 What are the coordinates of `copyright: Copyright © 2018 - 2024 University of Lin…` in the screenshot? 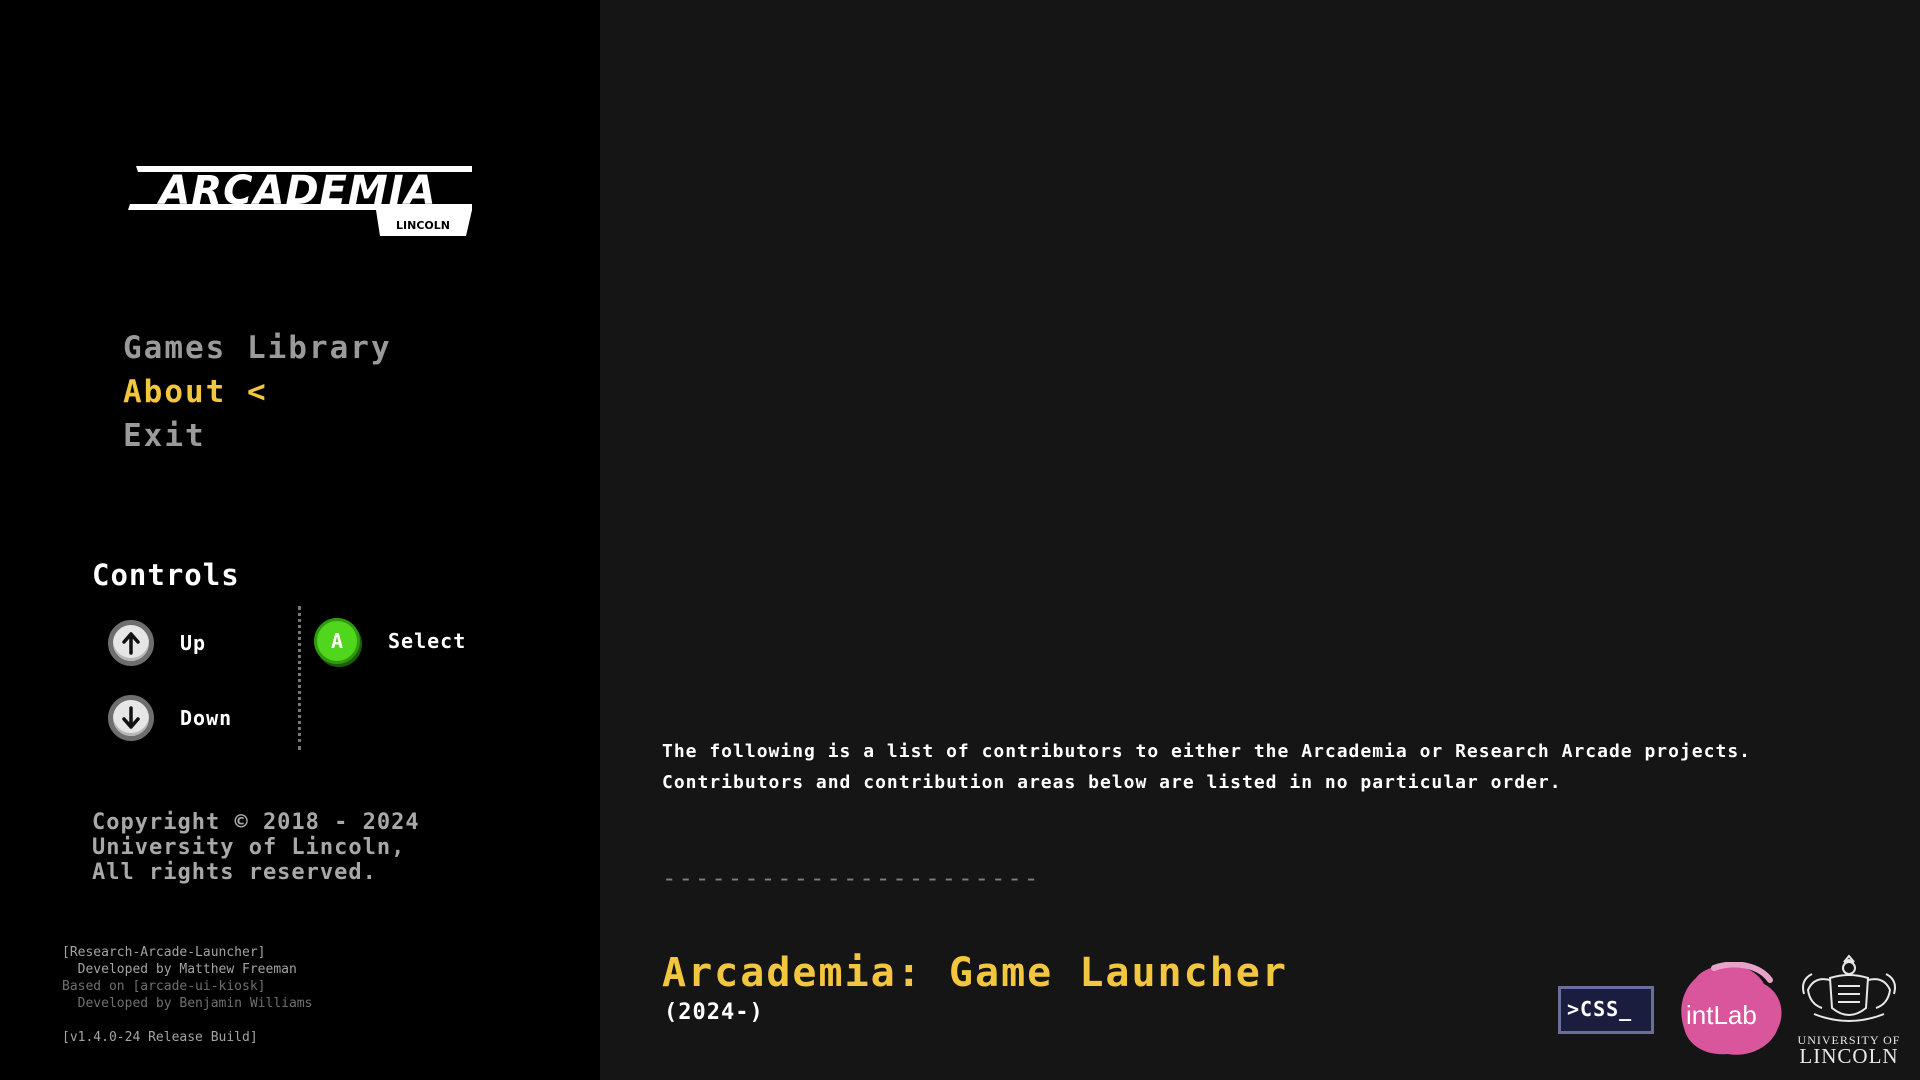 It's located at (256, 847).